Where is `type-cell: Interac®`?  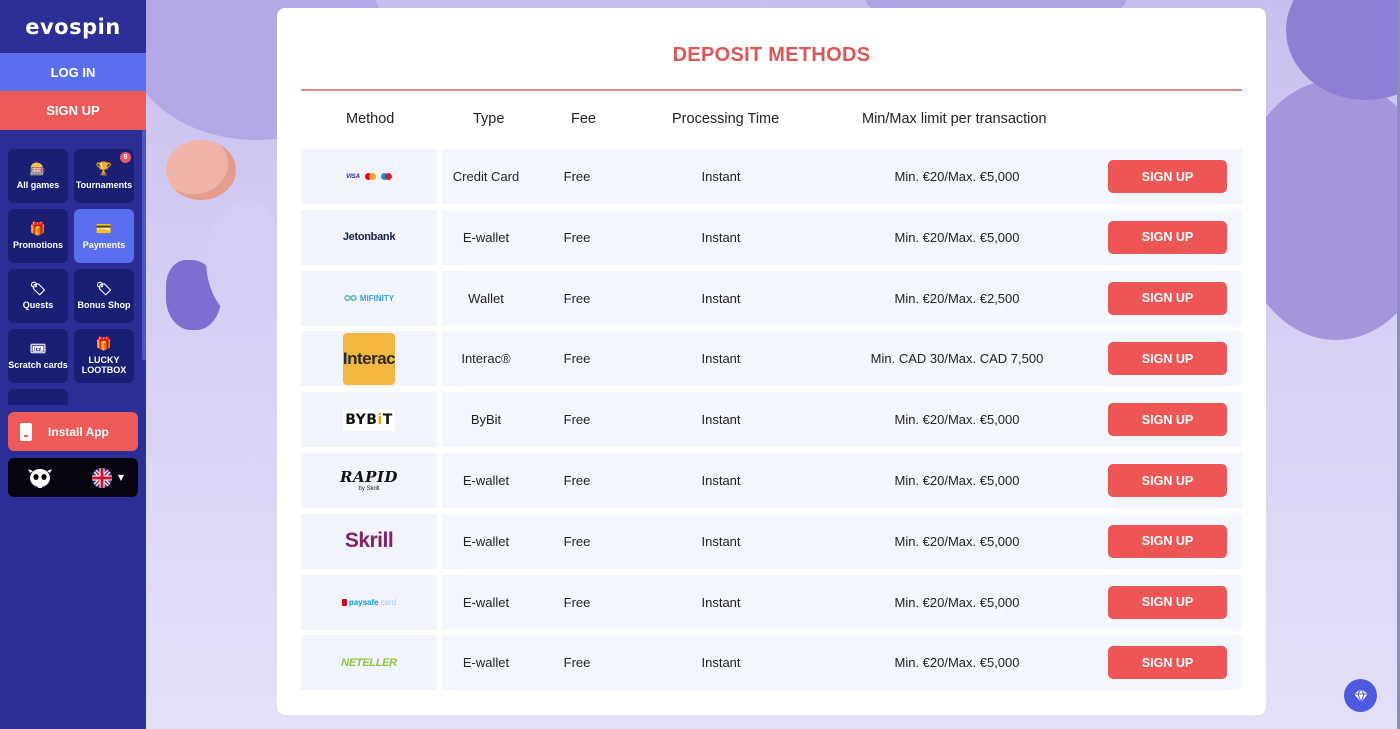 type-cell: Interac® is located at coordinates (486, 359).